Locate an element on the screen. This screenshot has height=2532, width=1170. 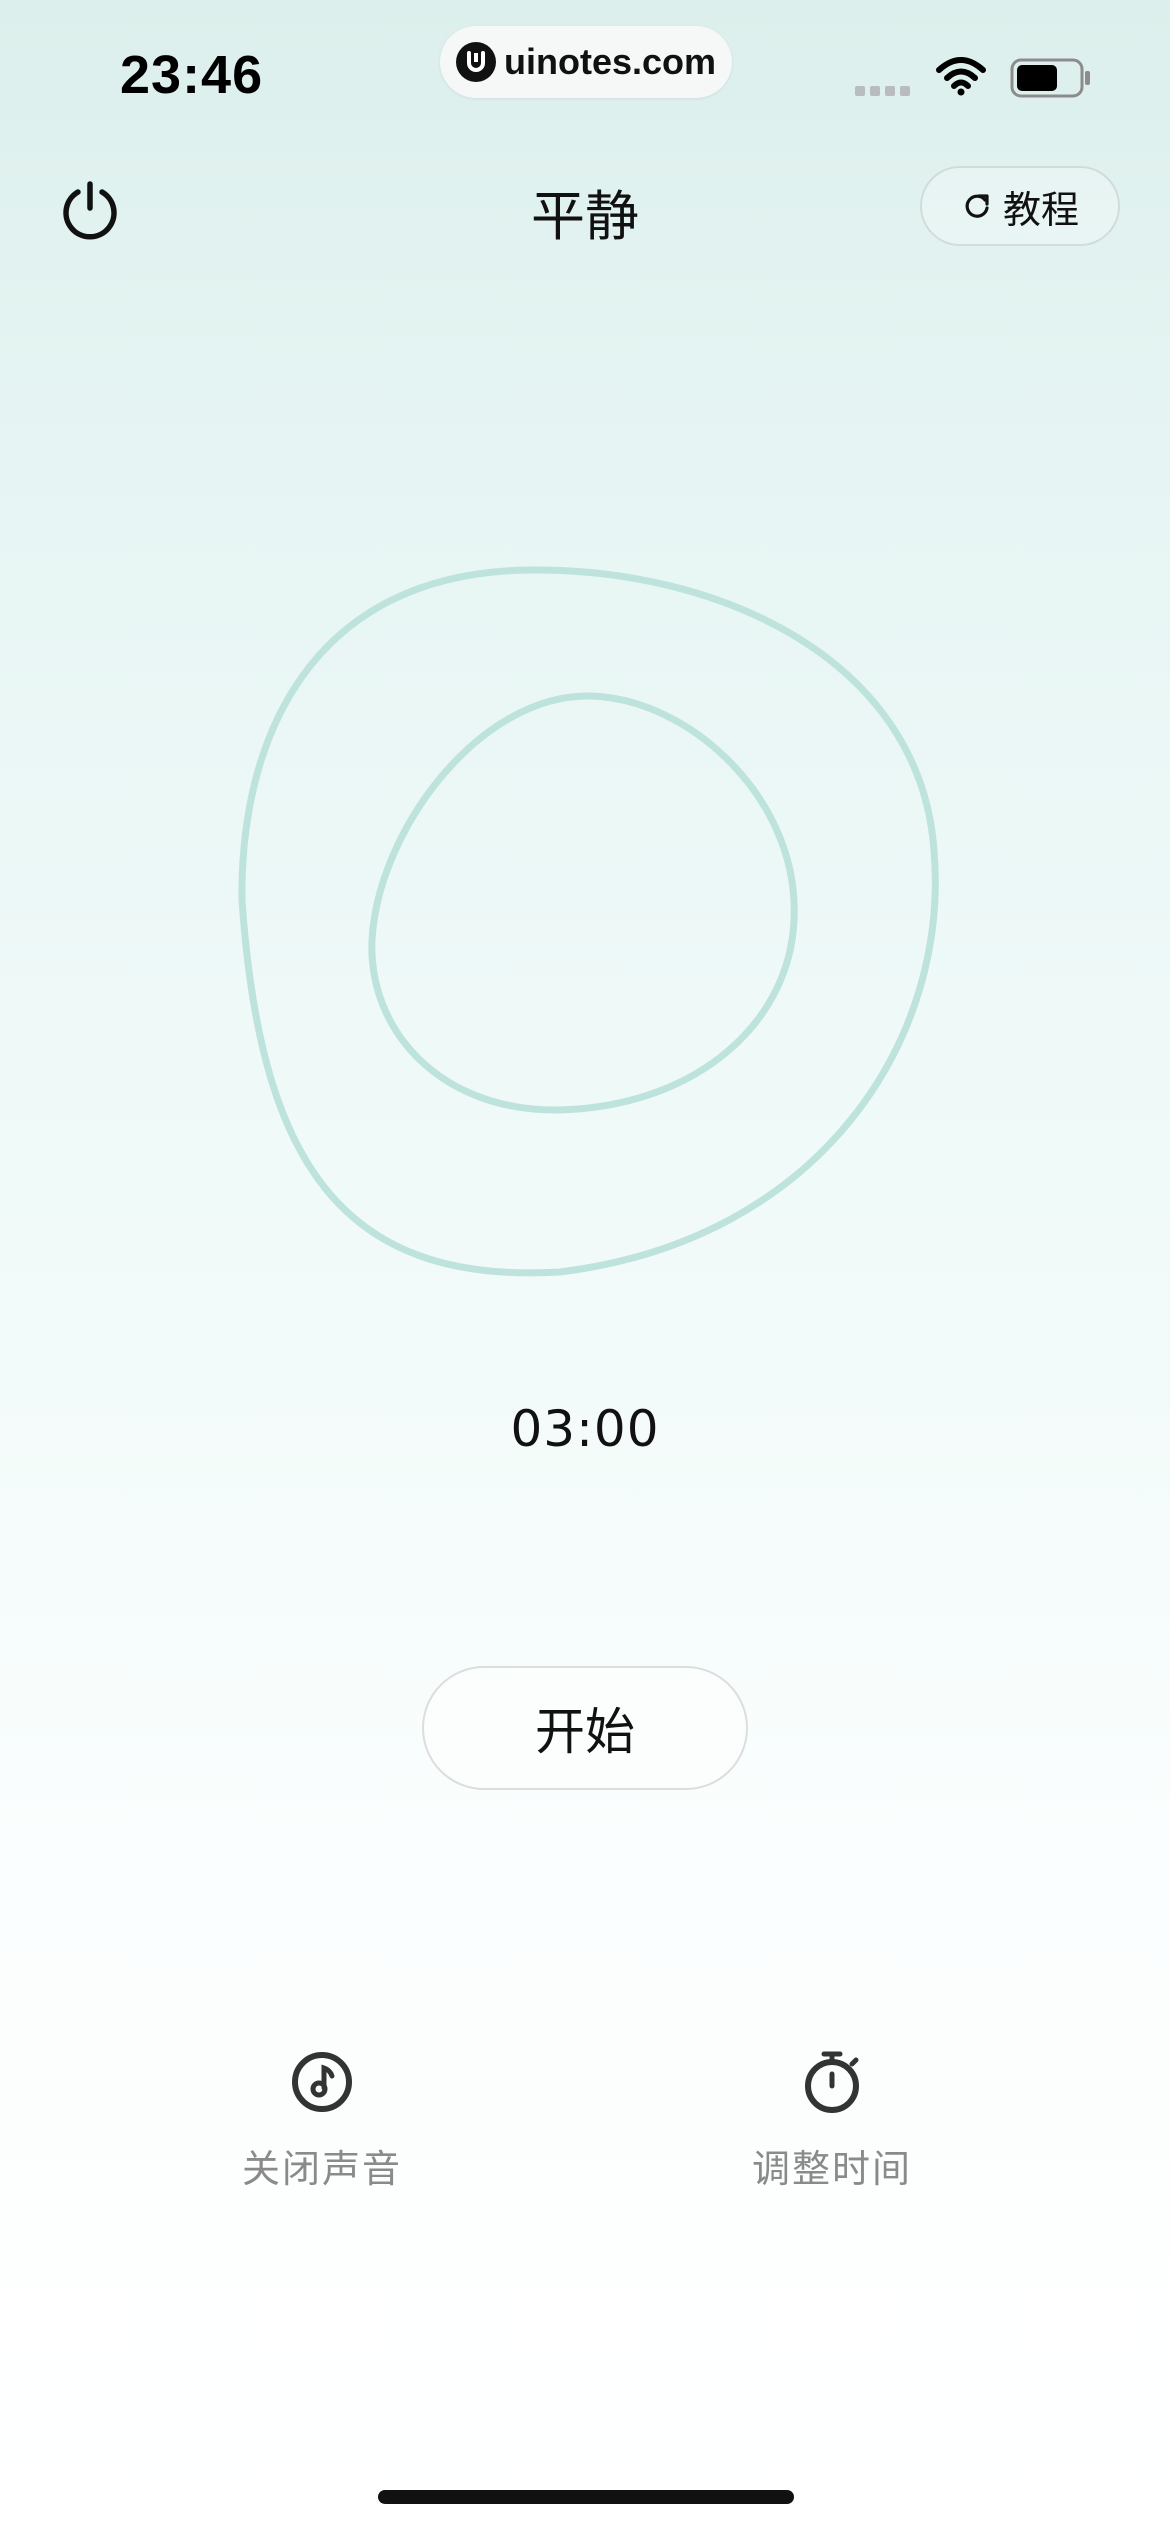
tutorial-label: 教程 is located at coordinates (1040, 209).